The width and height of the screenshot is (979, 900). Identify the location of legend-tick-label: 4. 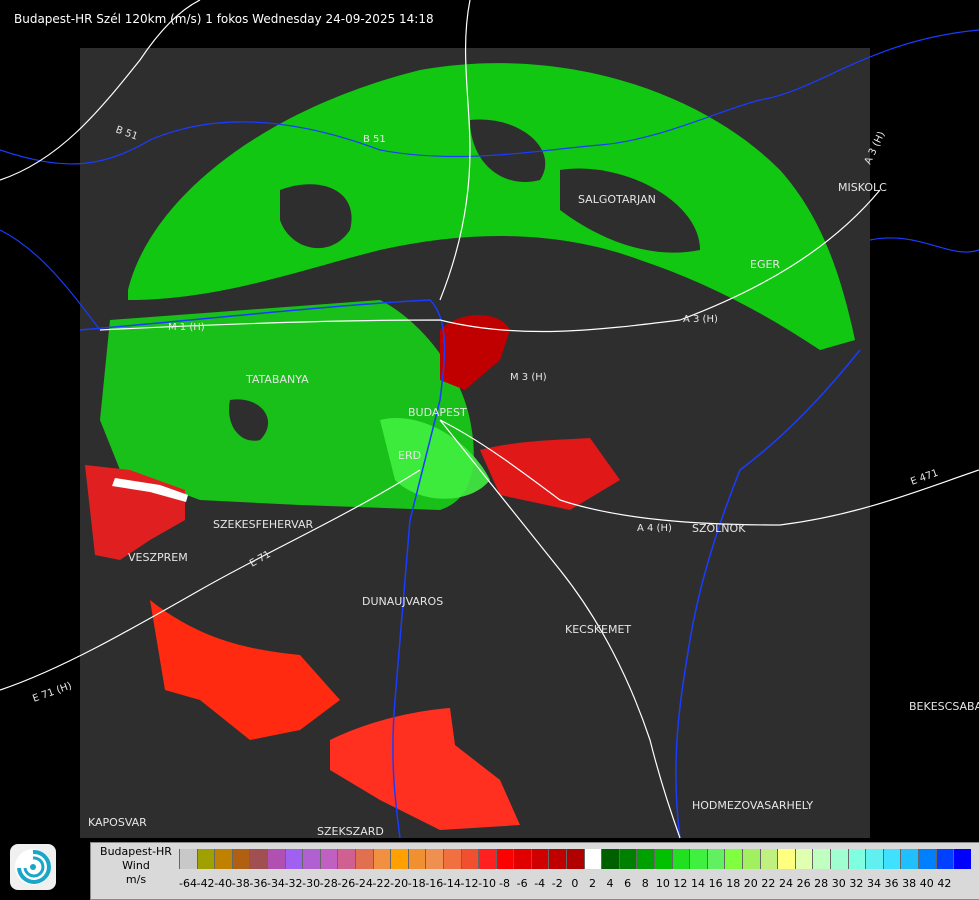
(610, 883).